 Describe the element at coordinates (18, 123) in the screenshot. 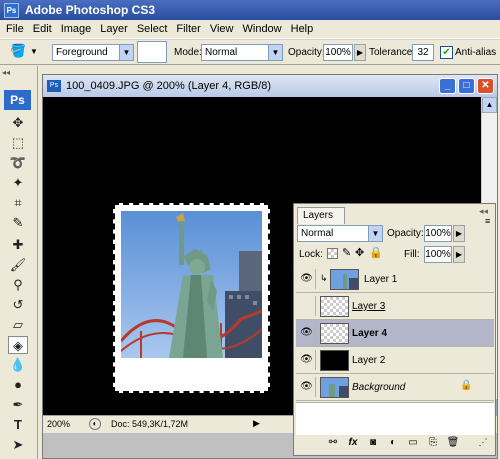

I see `move-tool-icon: ✥` at that location.